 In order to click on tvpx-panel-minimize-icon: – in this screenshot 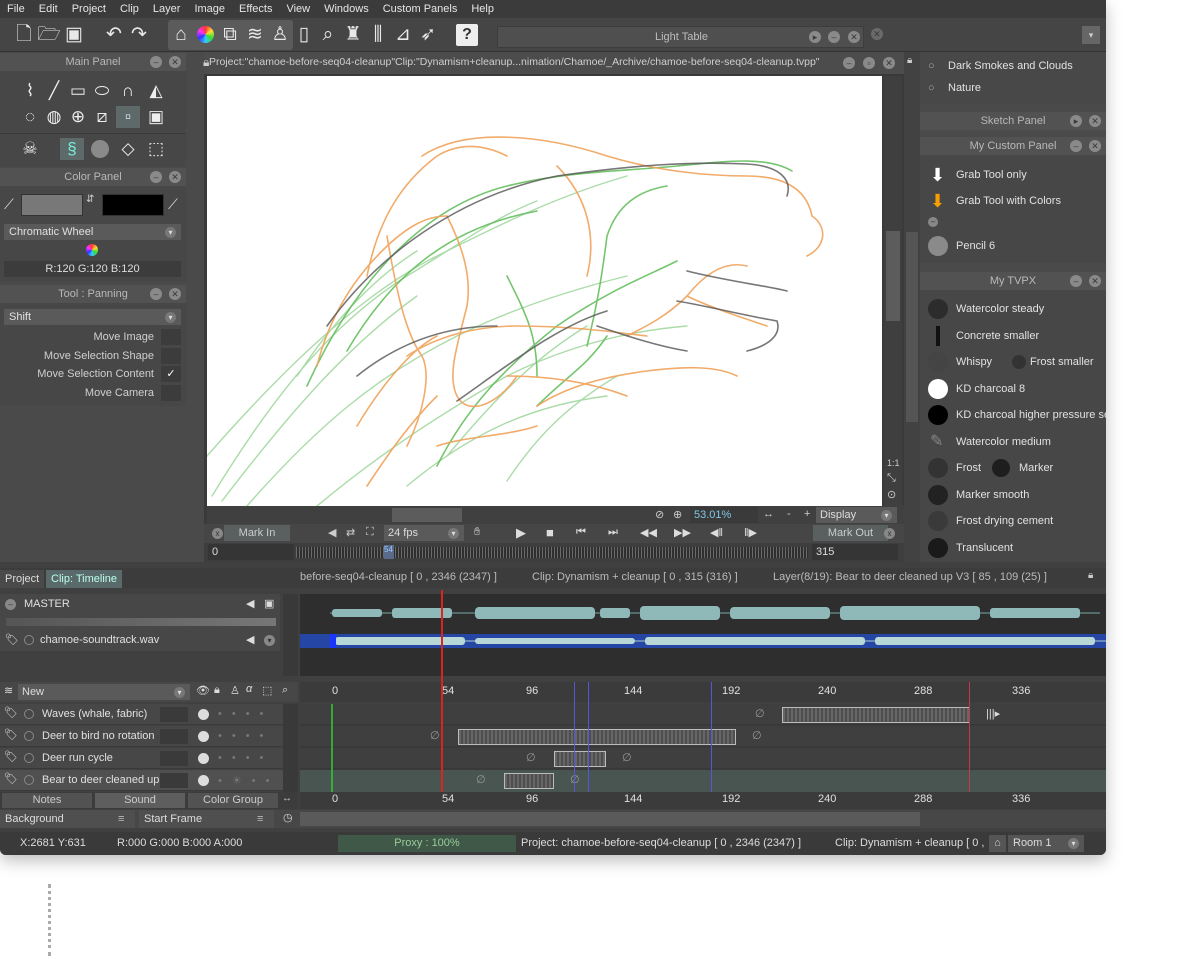, I will do `click(1076, 281)`.